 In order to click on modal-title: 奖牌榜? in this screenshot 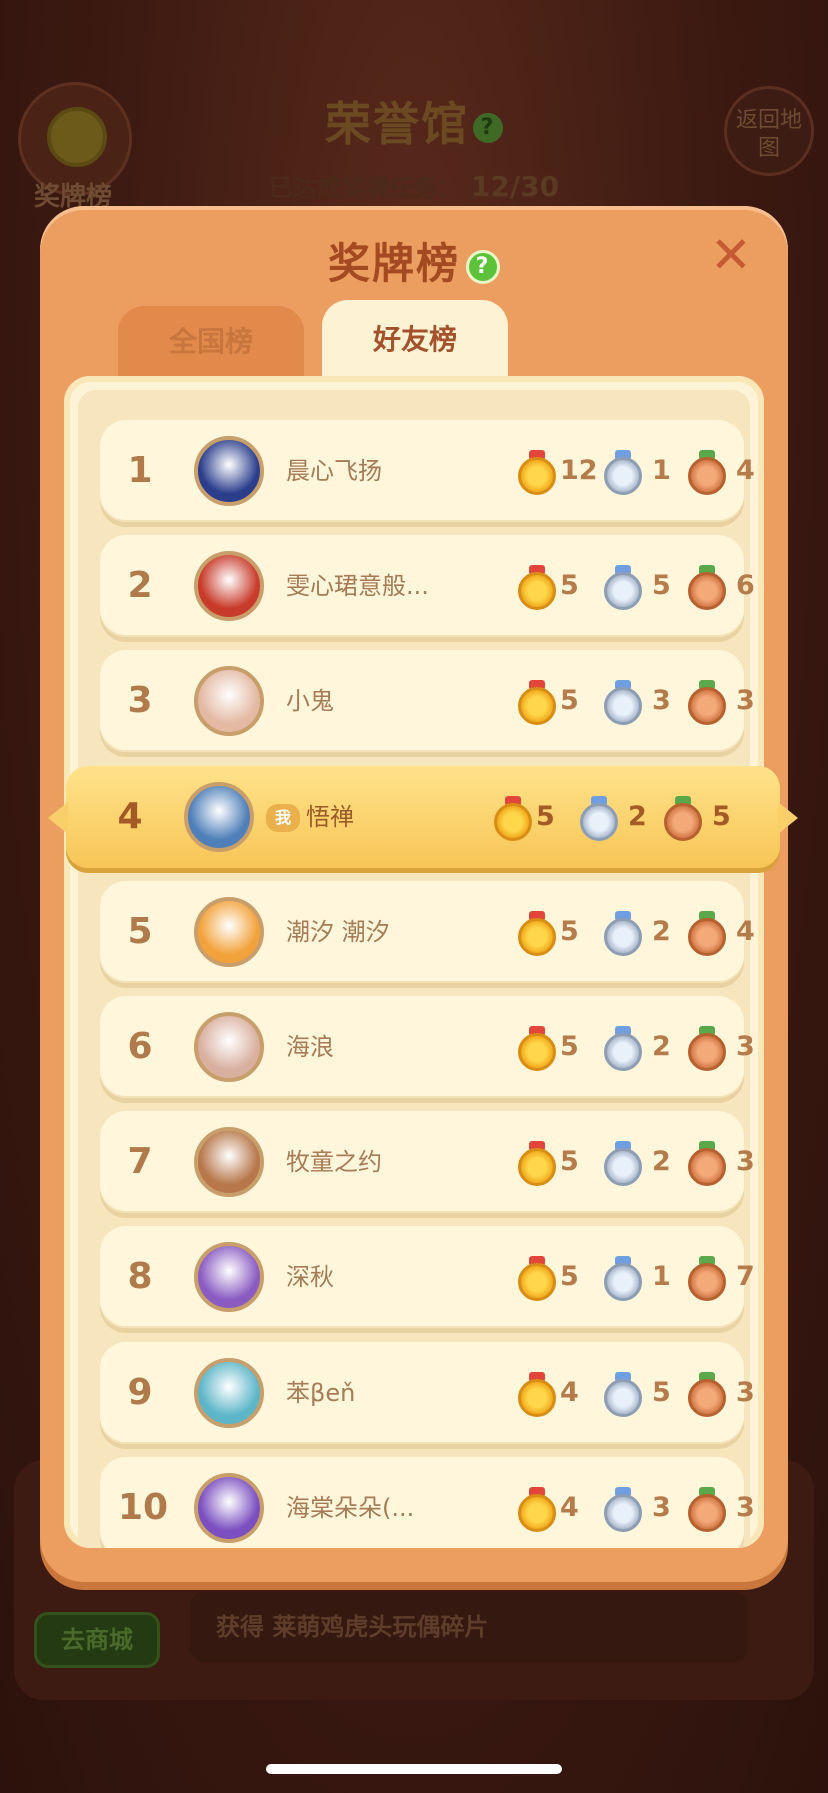, I will do `click(414, 260)`.